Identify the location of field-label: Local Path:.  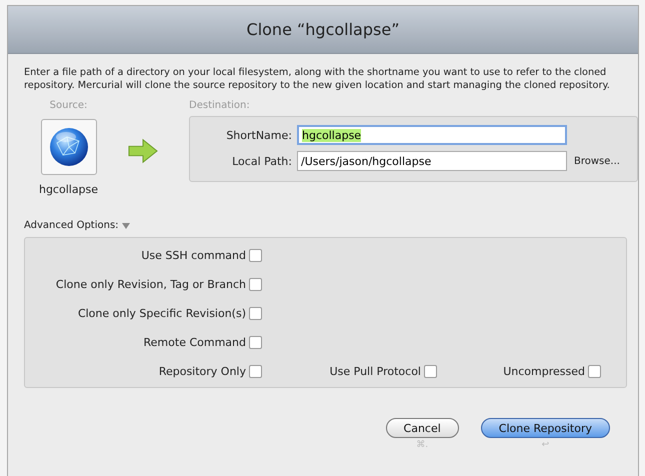
(262, 161).